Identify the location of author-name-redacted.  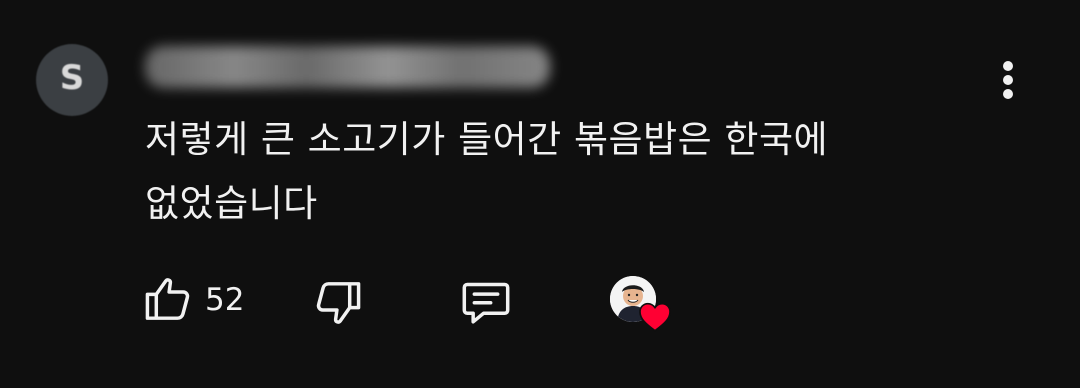
(347, 67).